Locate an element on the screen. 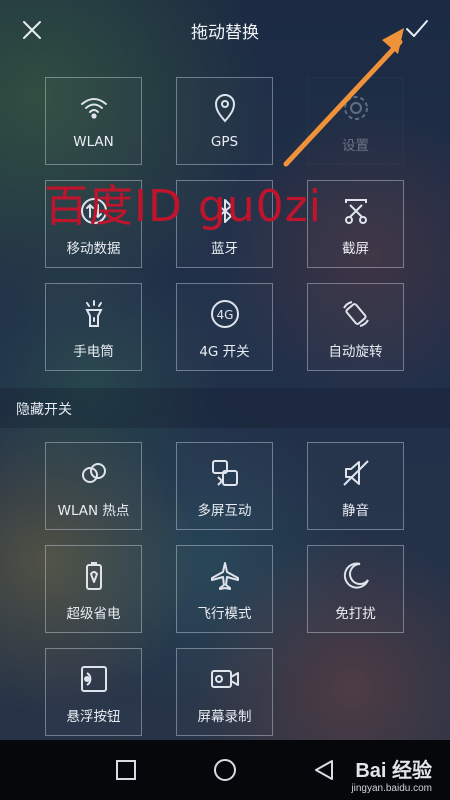 This screenshot has width=450, height=800. tile-settings-placeholder: 设置 is located at coordinates (355, 121).